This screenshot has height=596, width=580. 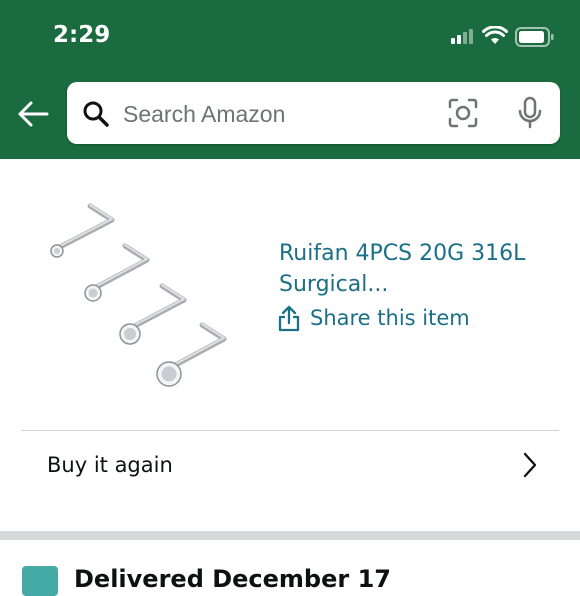 I want to click on status-time: 2:29, so click(x=82, y=35).